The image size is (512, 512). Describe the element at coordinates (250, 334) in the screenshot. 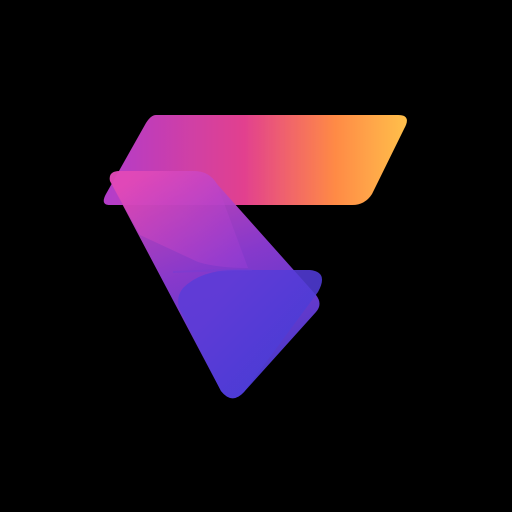

I see `right-wing-shape` at that location.